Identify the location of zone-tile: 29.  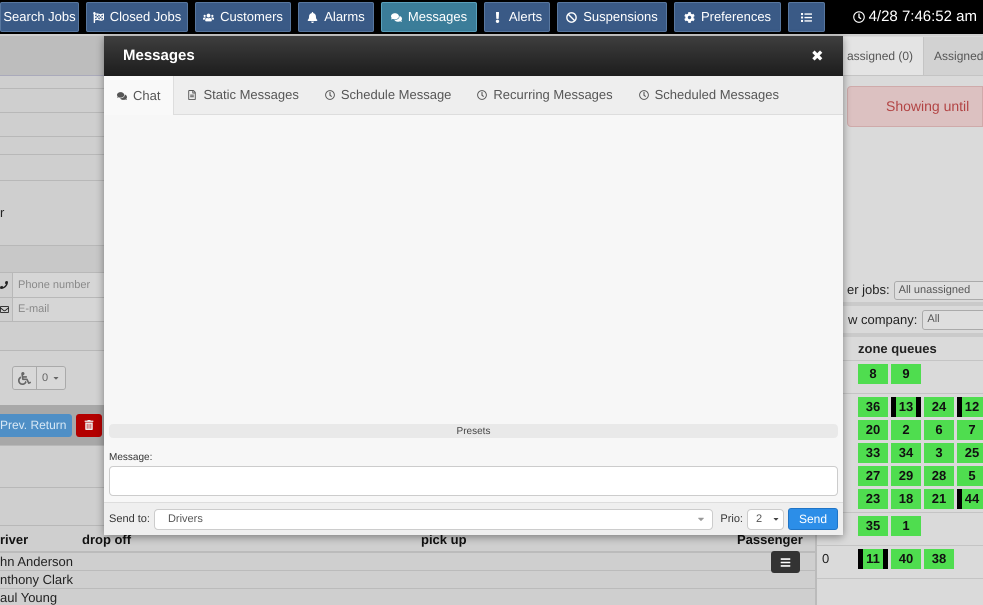
(906, 476).